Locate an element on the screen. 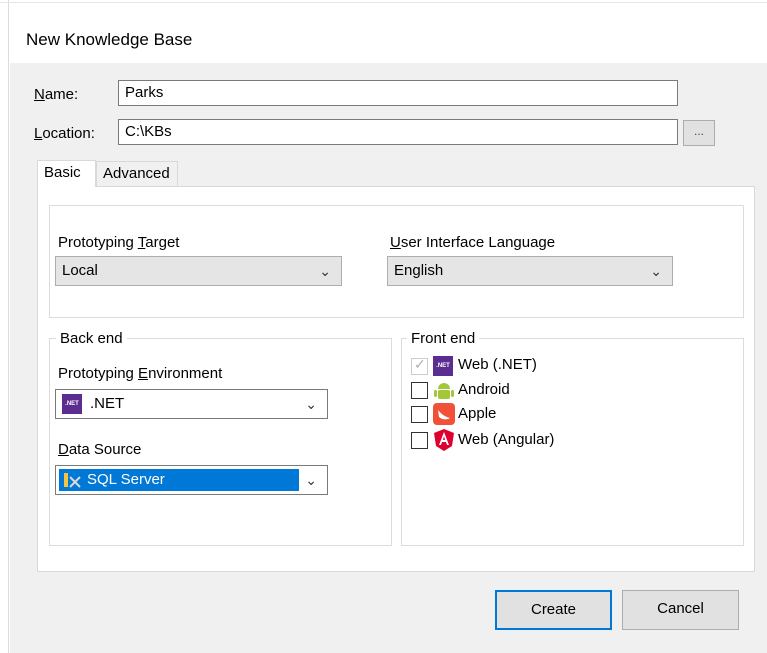 Image resolution: width=767 pixels, height=653 pixels. cancel-button: Cancel is located at coordinates (680, 610).